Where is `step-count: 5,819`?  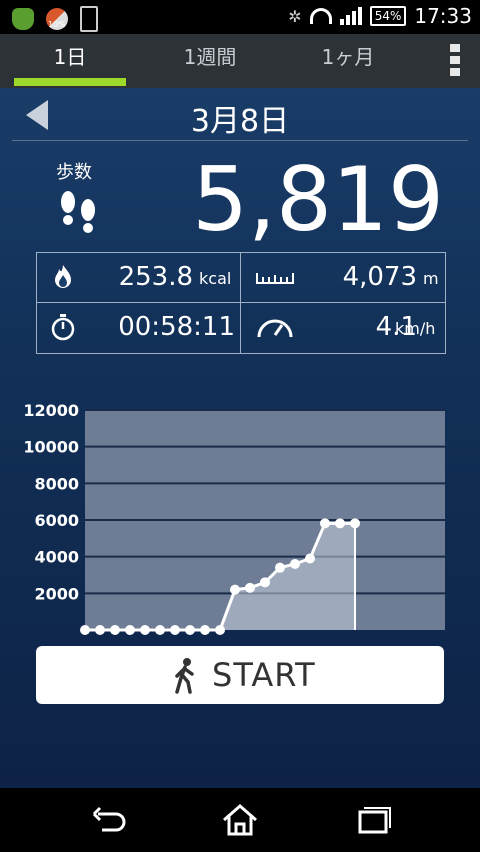
step-count: 5,819 is located at coordinates (318, 199).